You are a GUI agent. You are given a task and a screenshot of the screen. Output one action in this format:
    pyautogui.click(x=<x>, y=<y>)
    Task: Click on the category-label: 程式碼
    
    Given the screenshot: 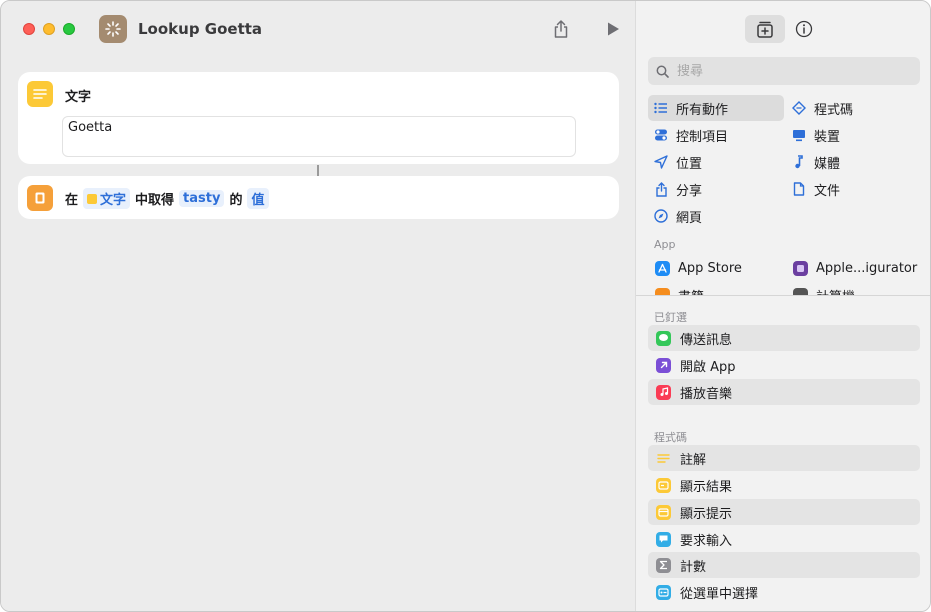 What is the action you would take?
    pyautogui.click(x=834, y=110)
    